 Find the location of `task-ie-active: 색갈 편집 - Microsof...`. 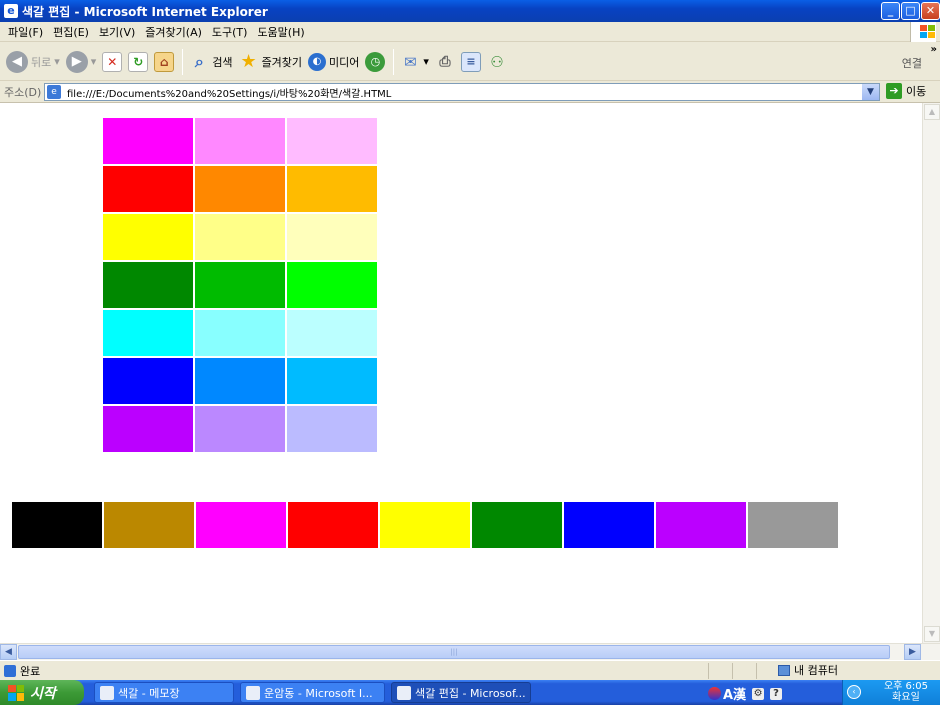

task-ie-active: 색갈 편집 - Microsof... is located at coordinates (461, 692).